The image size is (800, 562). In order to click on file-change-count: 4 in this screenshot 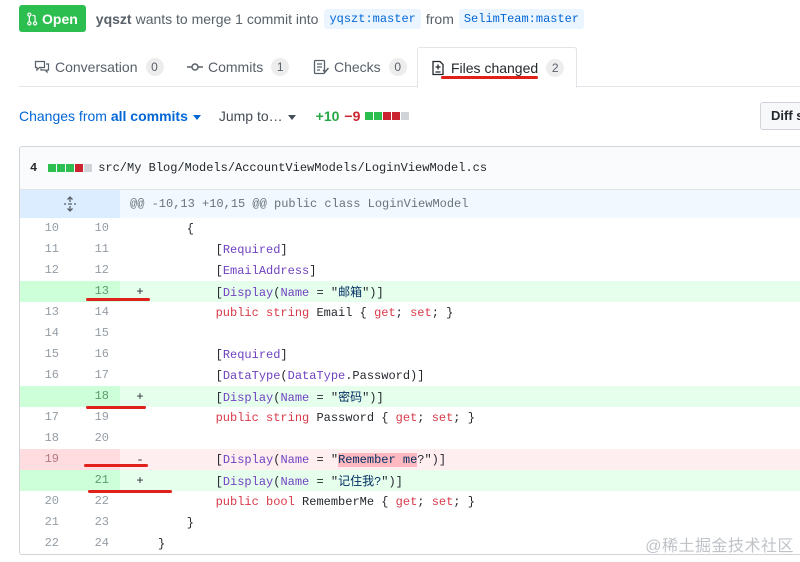, I will do `click(34, 168)`.